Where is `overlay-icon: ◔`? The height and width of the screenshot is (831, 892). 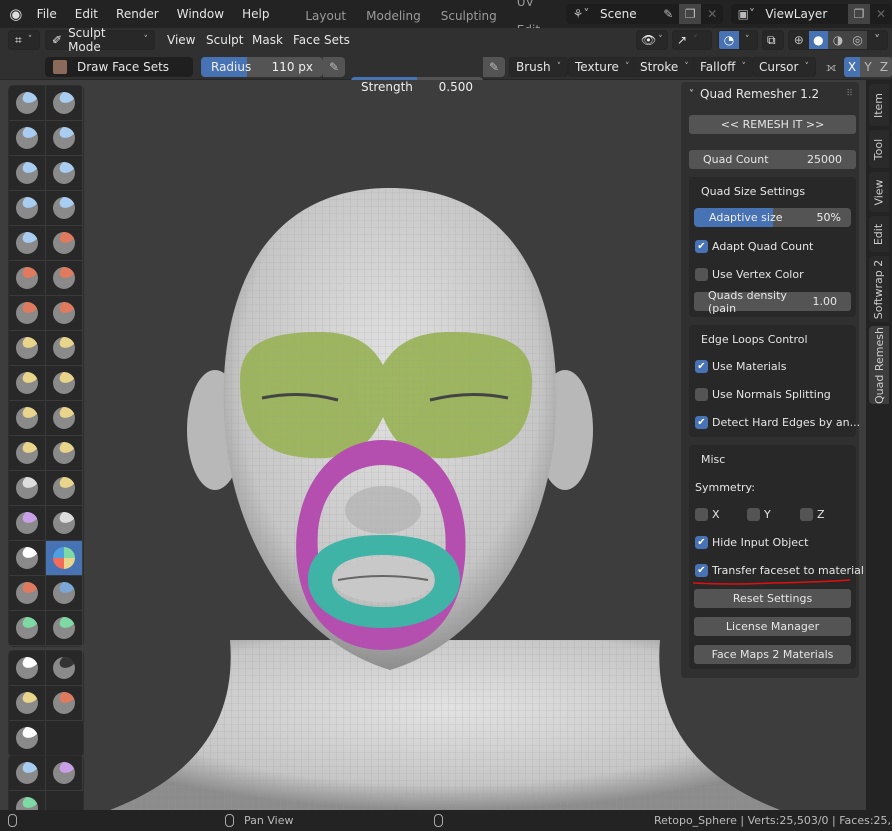
overlay-icon: ◔ is located at coordinates (729, 40).